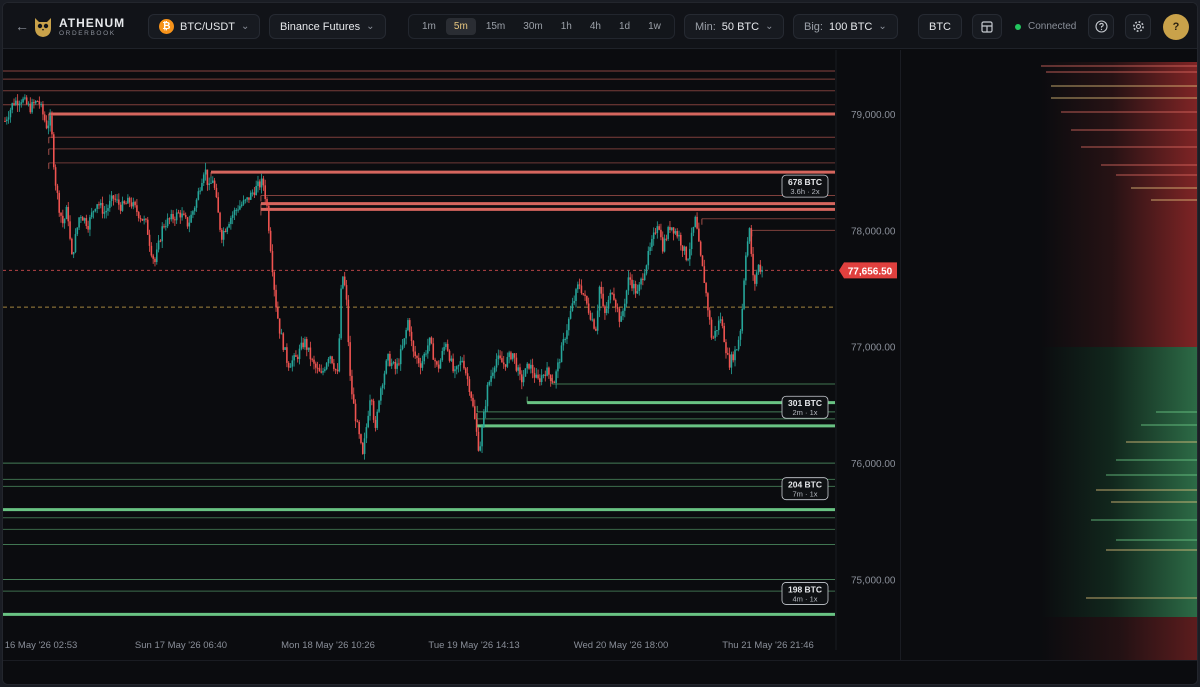 The height and width of the screenshot is (687, 1200). What do you see at coordinates (1138, 26) in the screenshot?
I see `settings-button` at bounding box center [1138, 26].